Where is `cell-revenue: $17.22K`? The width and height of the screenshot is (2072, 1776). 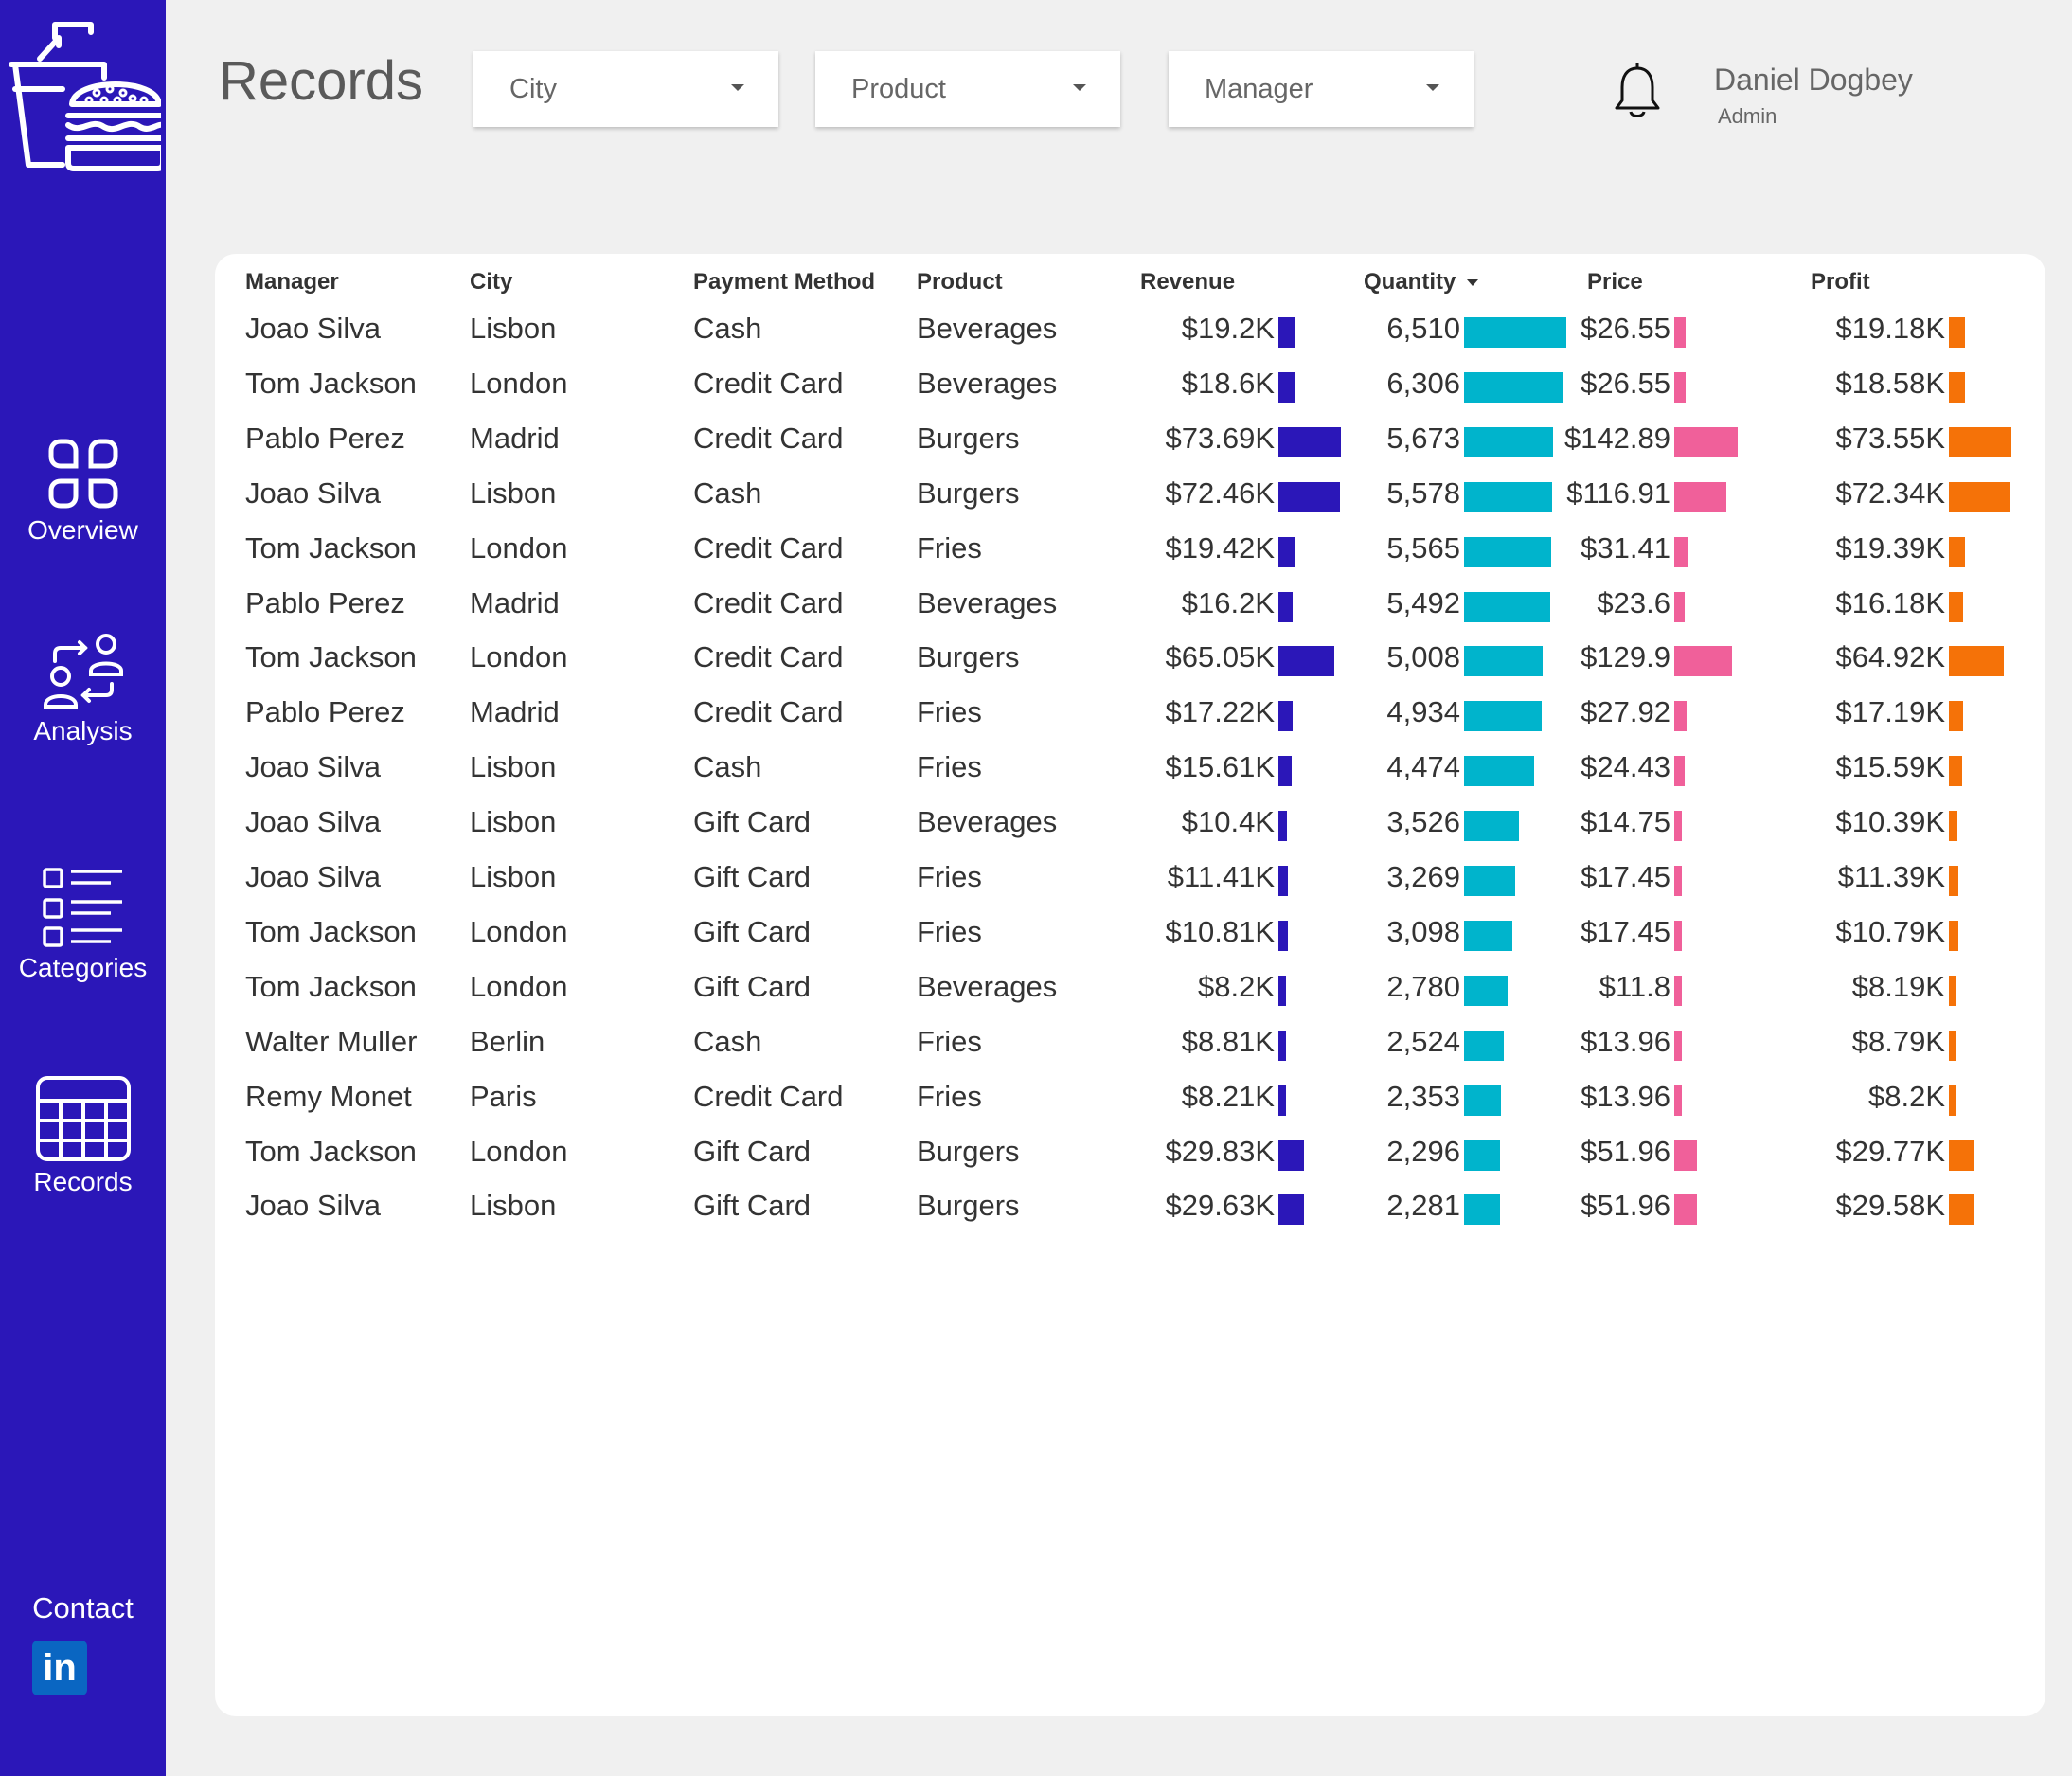 cell-revenue: $17.22K is located at coordinates (1220, 712).